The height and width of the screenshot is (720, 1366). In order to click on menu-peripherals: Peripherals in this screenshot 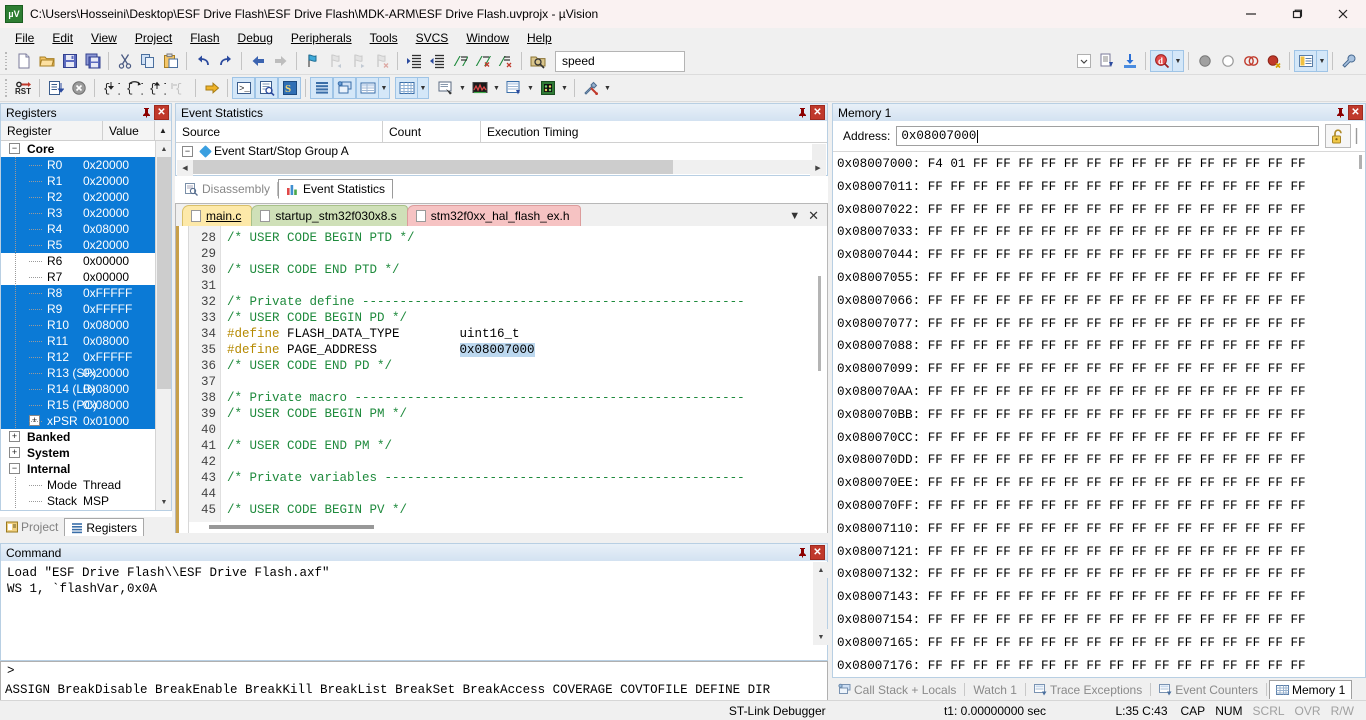, I will do `click(321, 38)`.